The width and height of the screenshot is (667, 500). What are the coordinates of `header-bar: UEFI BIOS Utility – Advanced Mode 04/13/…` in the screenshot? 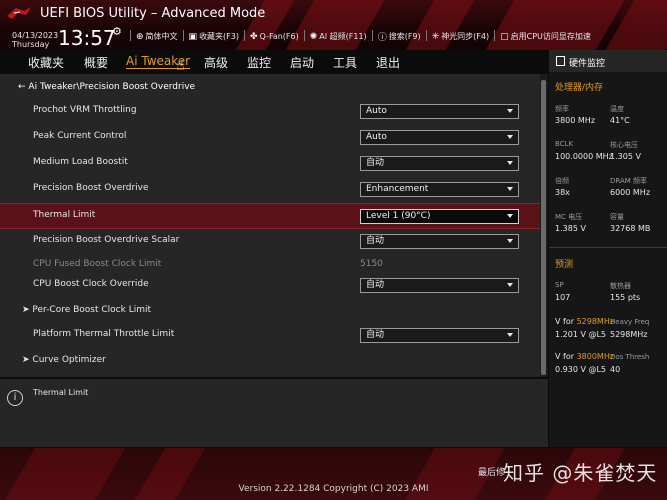 It's located at (333, 25).